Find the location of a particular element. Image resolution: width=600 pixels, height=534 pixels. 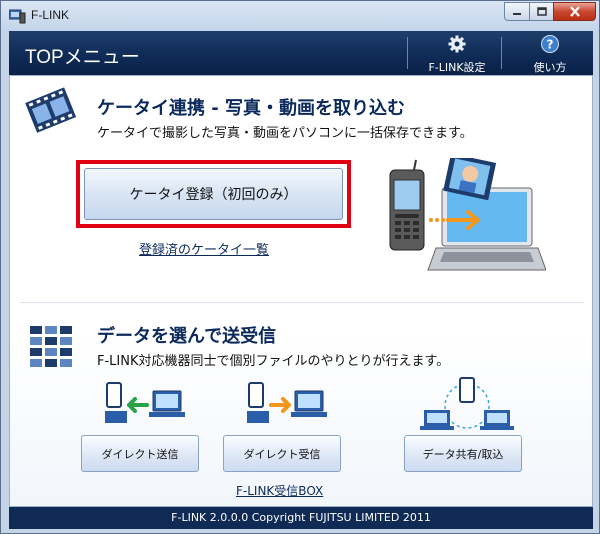

maximize-button is located at coordinates (541, 11).